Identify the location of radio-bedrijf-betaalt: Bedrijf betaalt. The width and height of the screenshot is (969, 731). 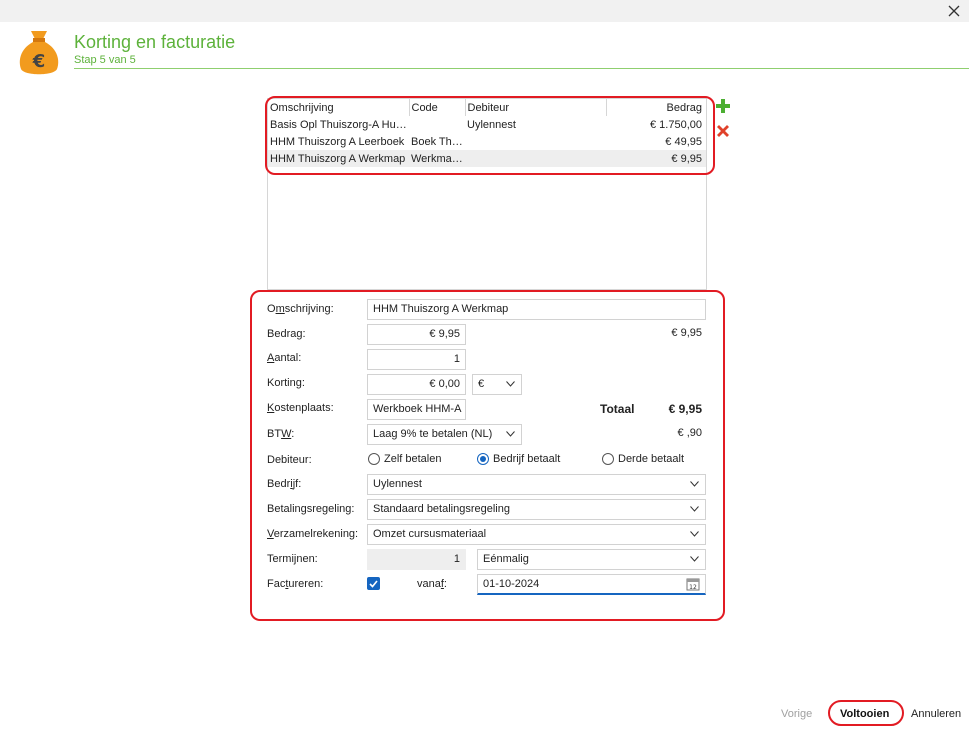
(518, 459).